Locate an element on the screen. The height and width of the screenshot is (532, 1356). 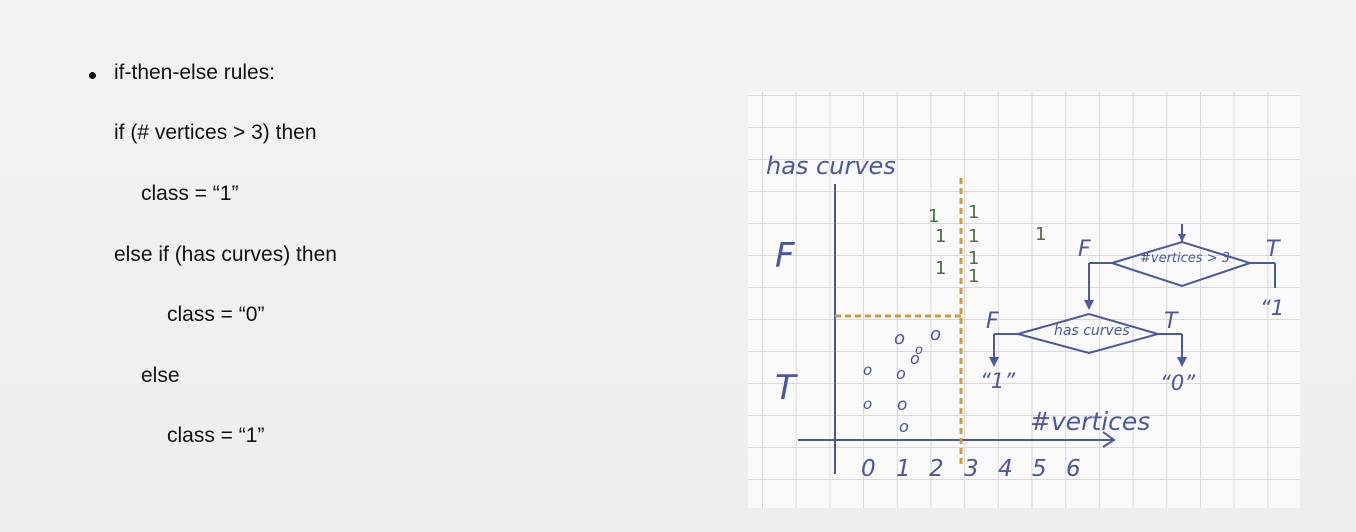
bullet-icon is located at coordinates (92, 75).